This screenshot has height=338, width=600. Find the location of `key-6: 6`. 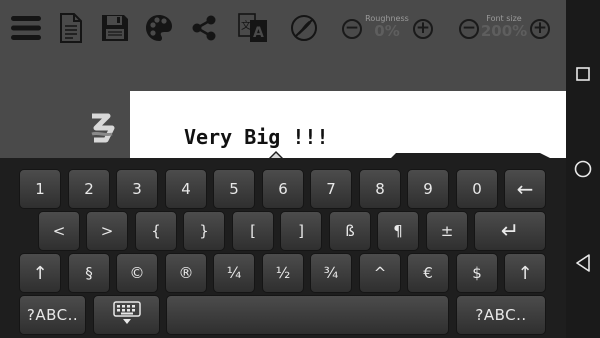

key-6: 6 is located at coordinates (283, 189).